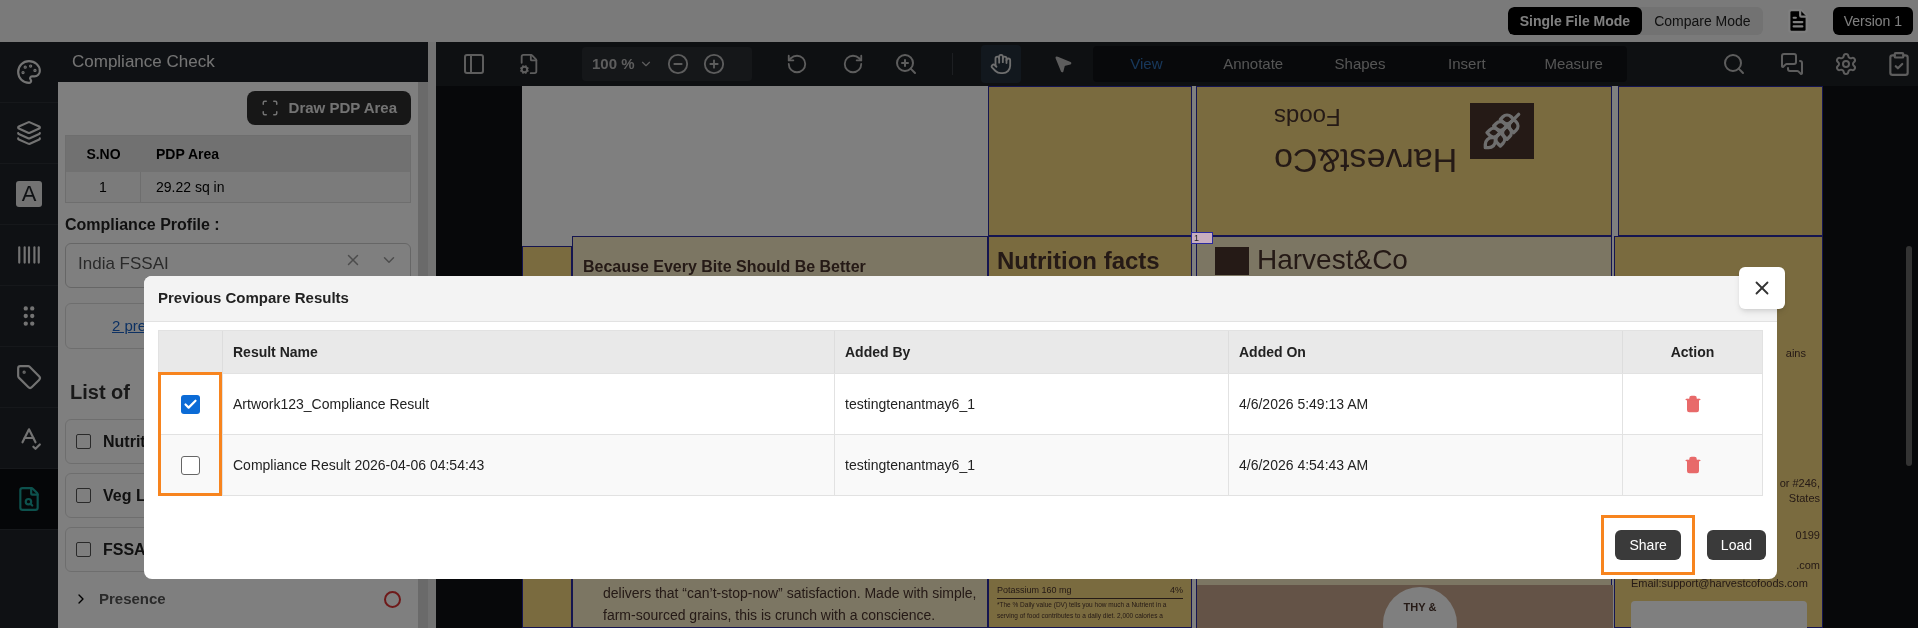  I want to click on wheat-icon, so click(1501, 131).